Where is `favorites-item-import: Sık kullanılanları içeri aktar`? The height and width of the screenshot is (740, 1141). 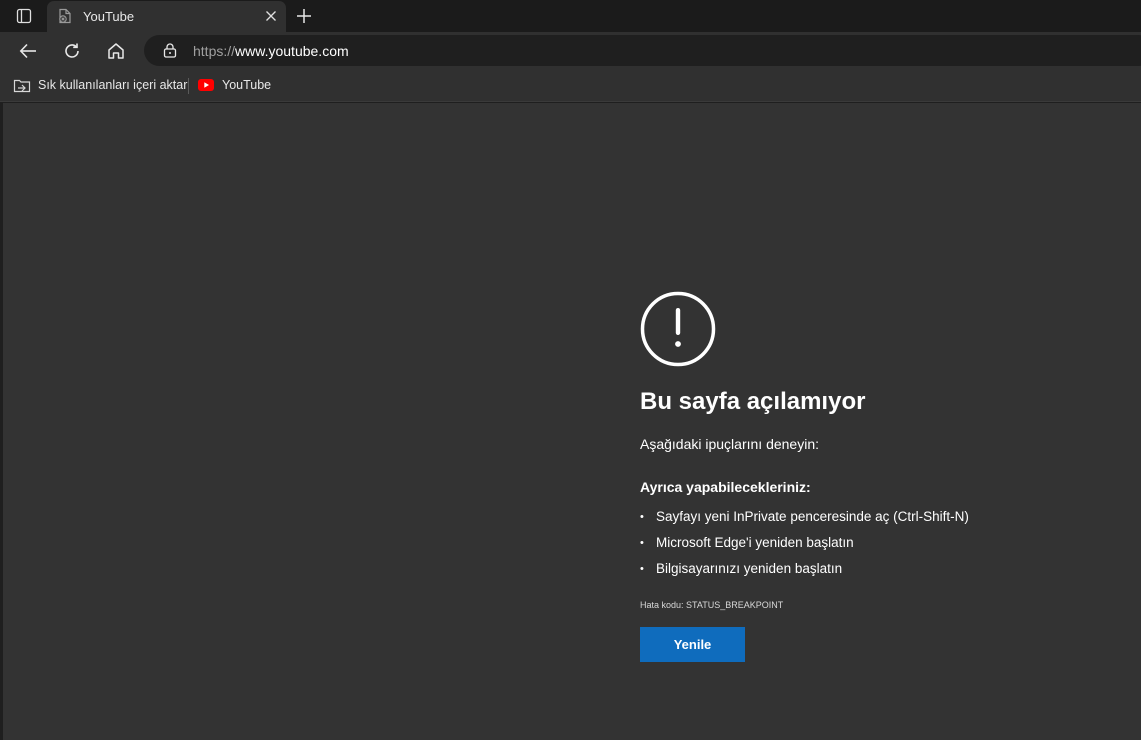 favorites-item-import: Sık kullanılanları içeri aktar is located at coordinates (100, 85).